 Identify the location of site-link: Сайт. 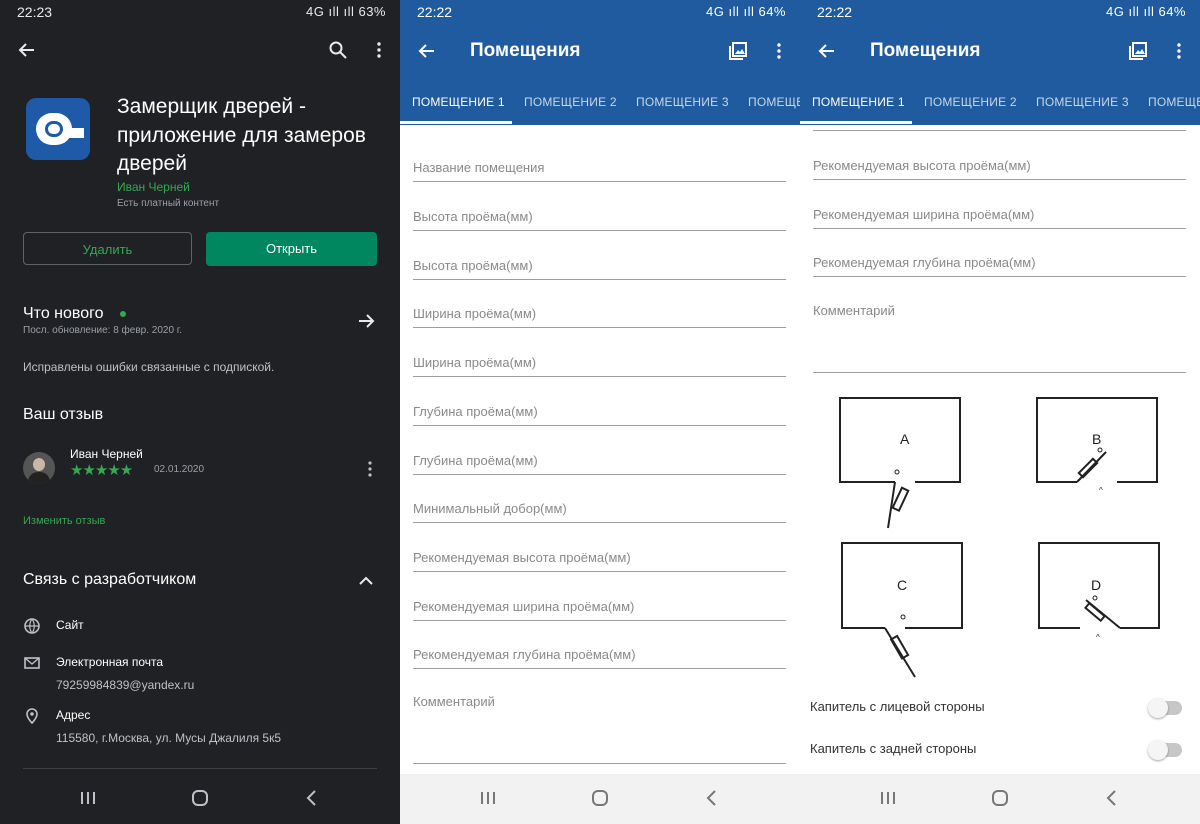
(70, 625).